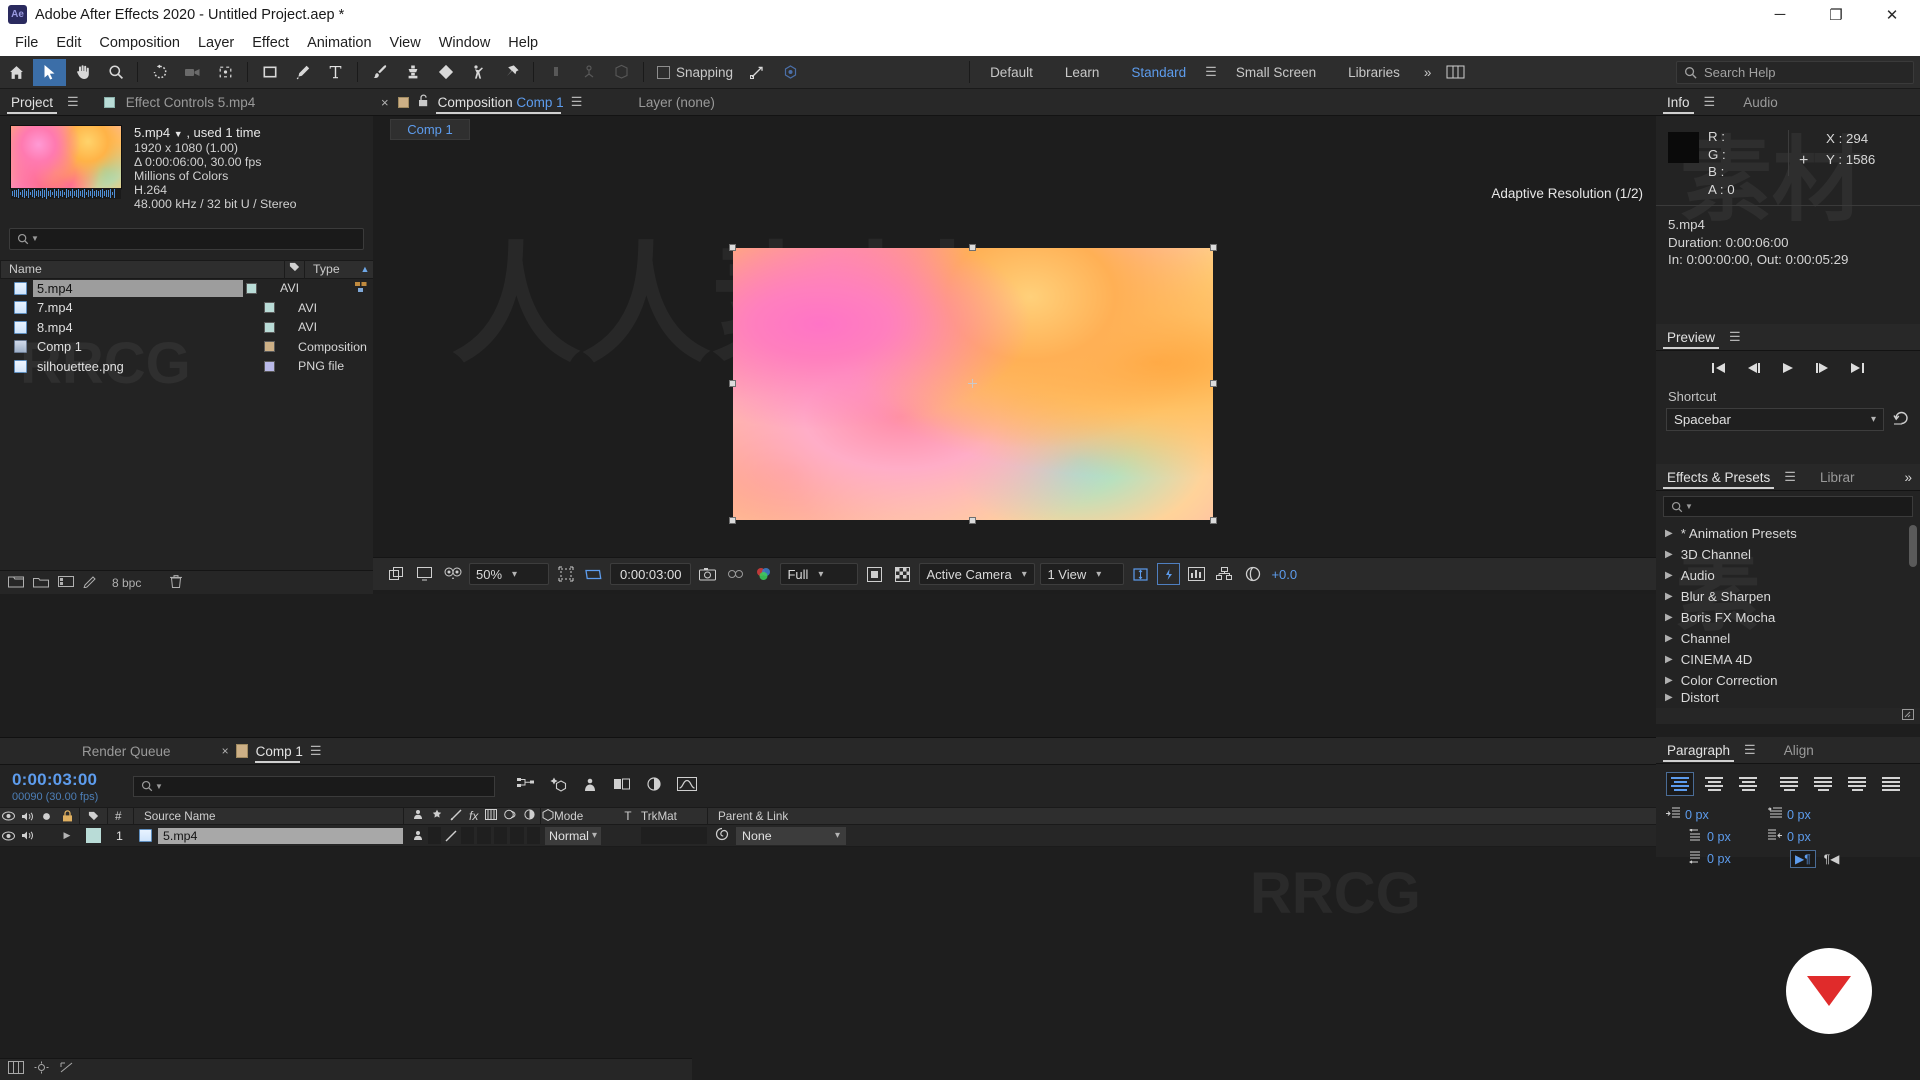  What do you see at coordinates (1211, 72) in the screenshot?
I see `workspace-menu-icon: ☰` at bounding box center [1211, 72].